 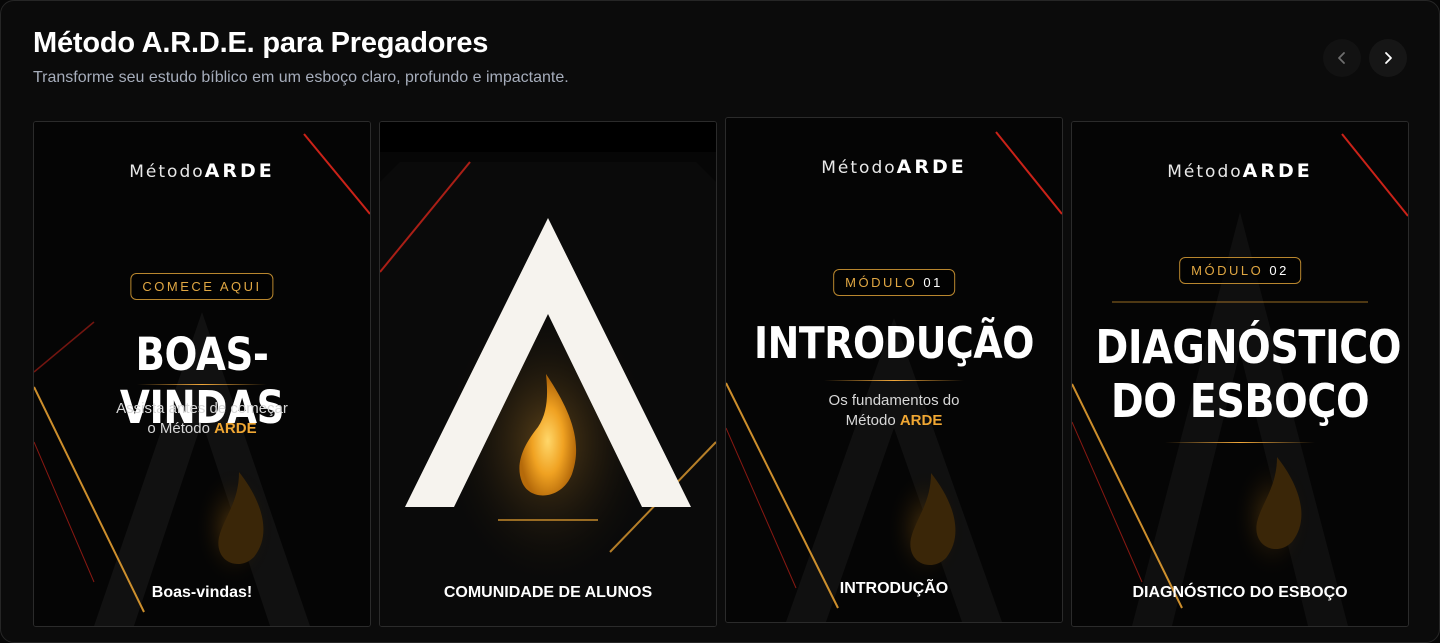 I want to click on chevron-right-icon, so click(x=1388, y=58).